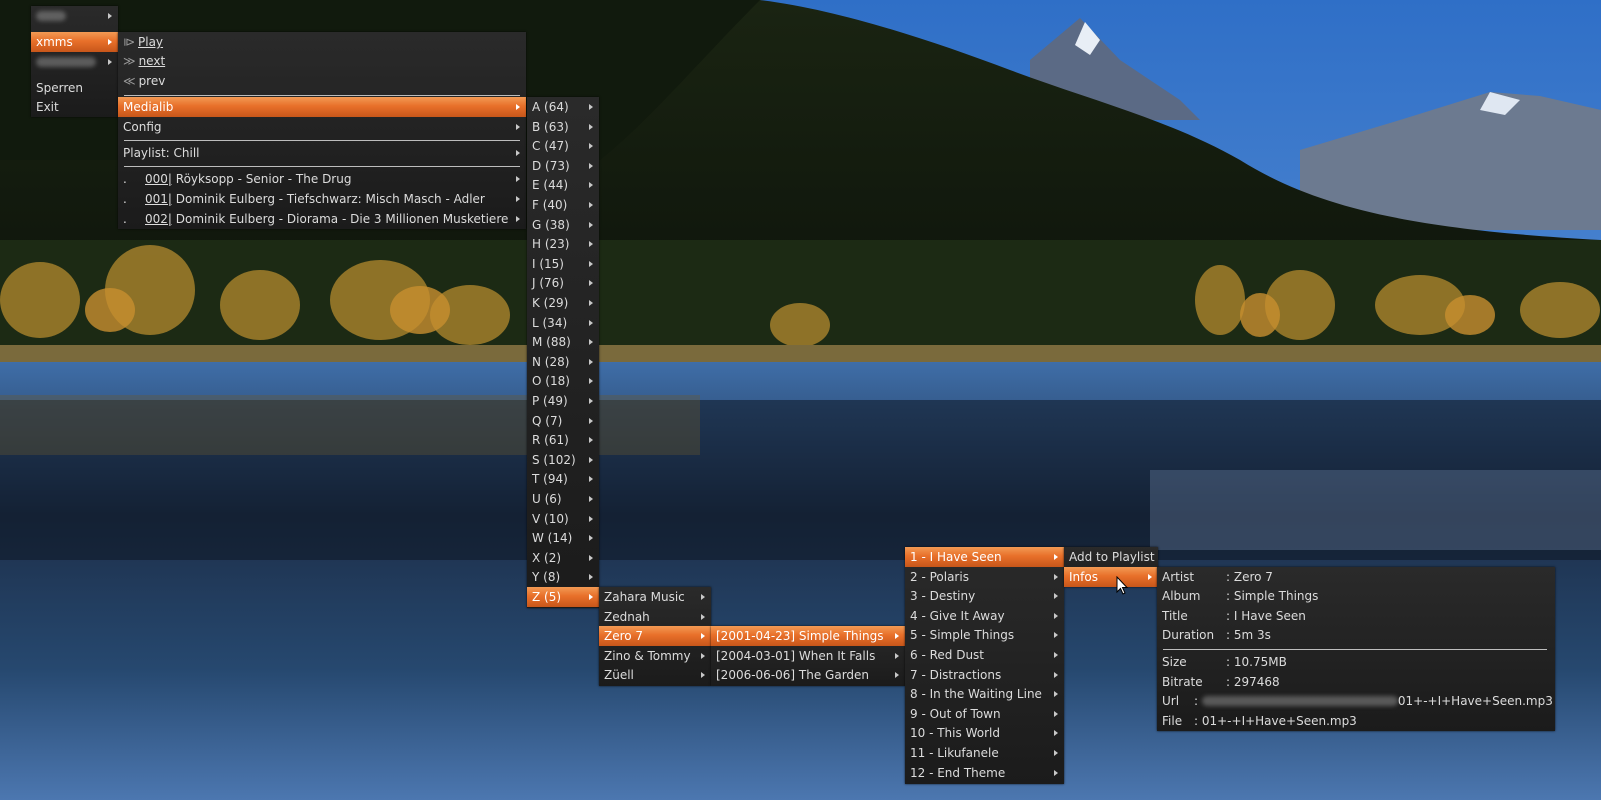 This screenshot has width=1601, height=800. What do you see at coordinates (563, 146) in the screenshot?
I see `letter-item: C (47)` at bounding box center [563, 146].